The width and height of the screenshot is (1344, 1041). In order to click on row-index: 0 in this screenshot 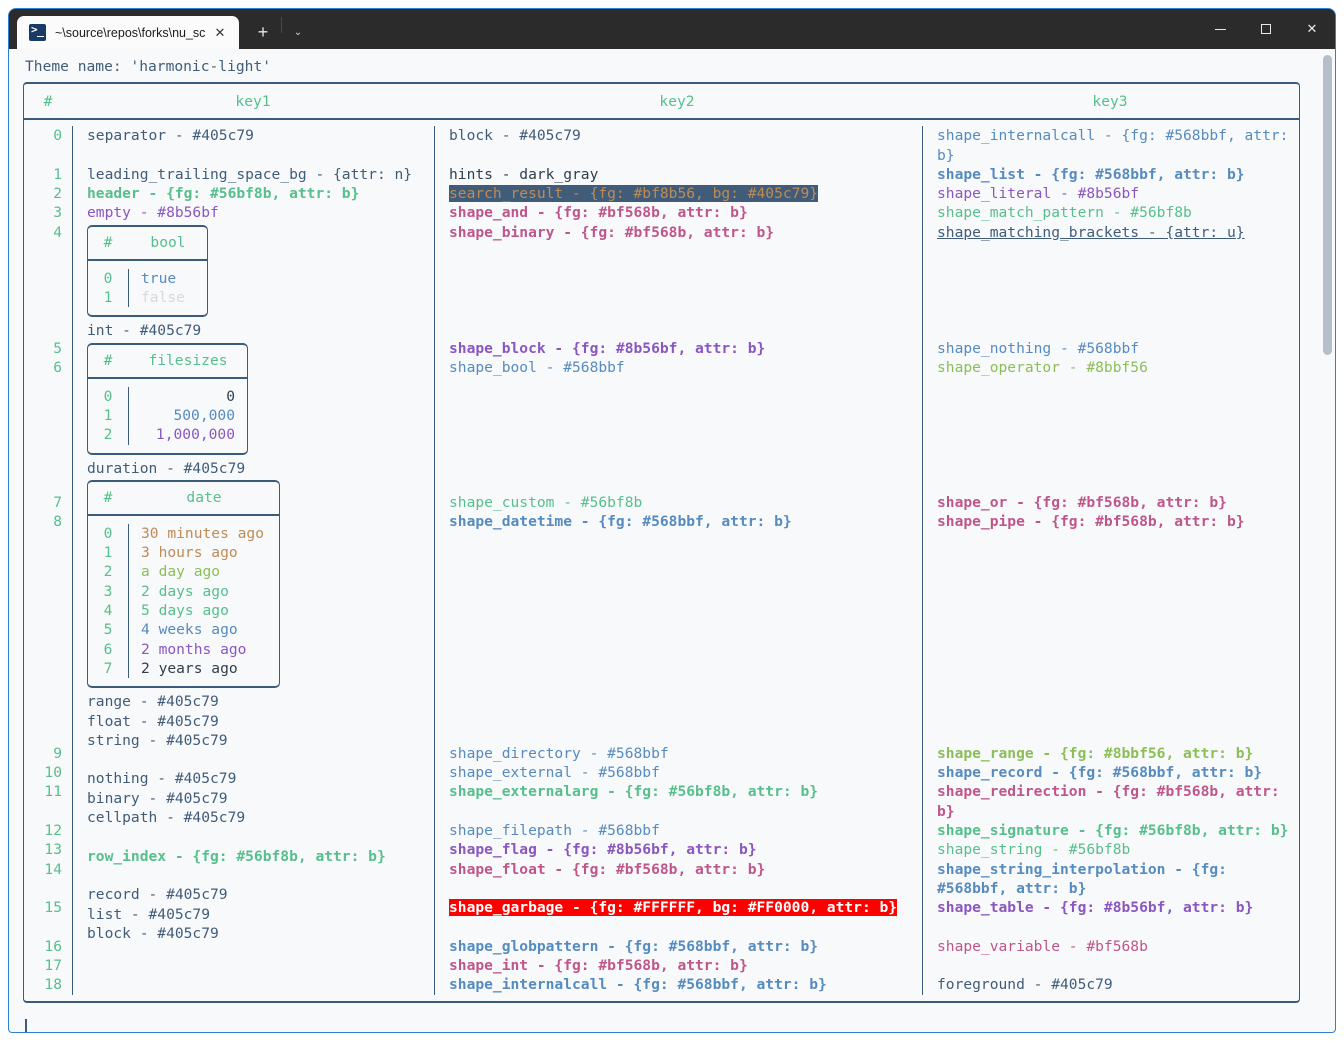, I will do `click(57, 136)`.